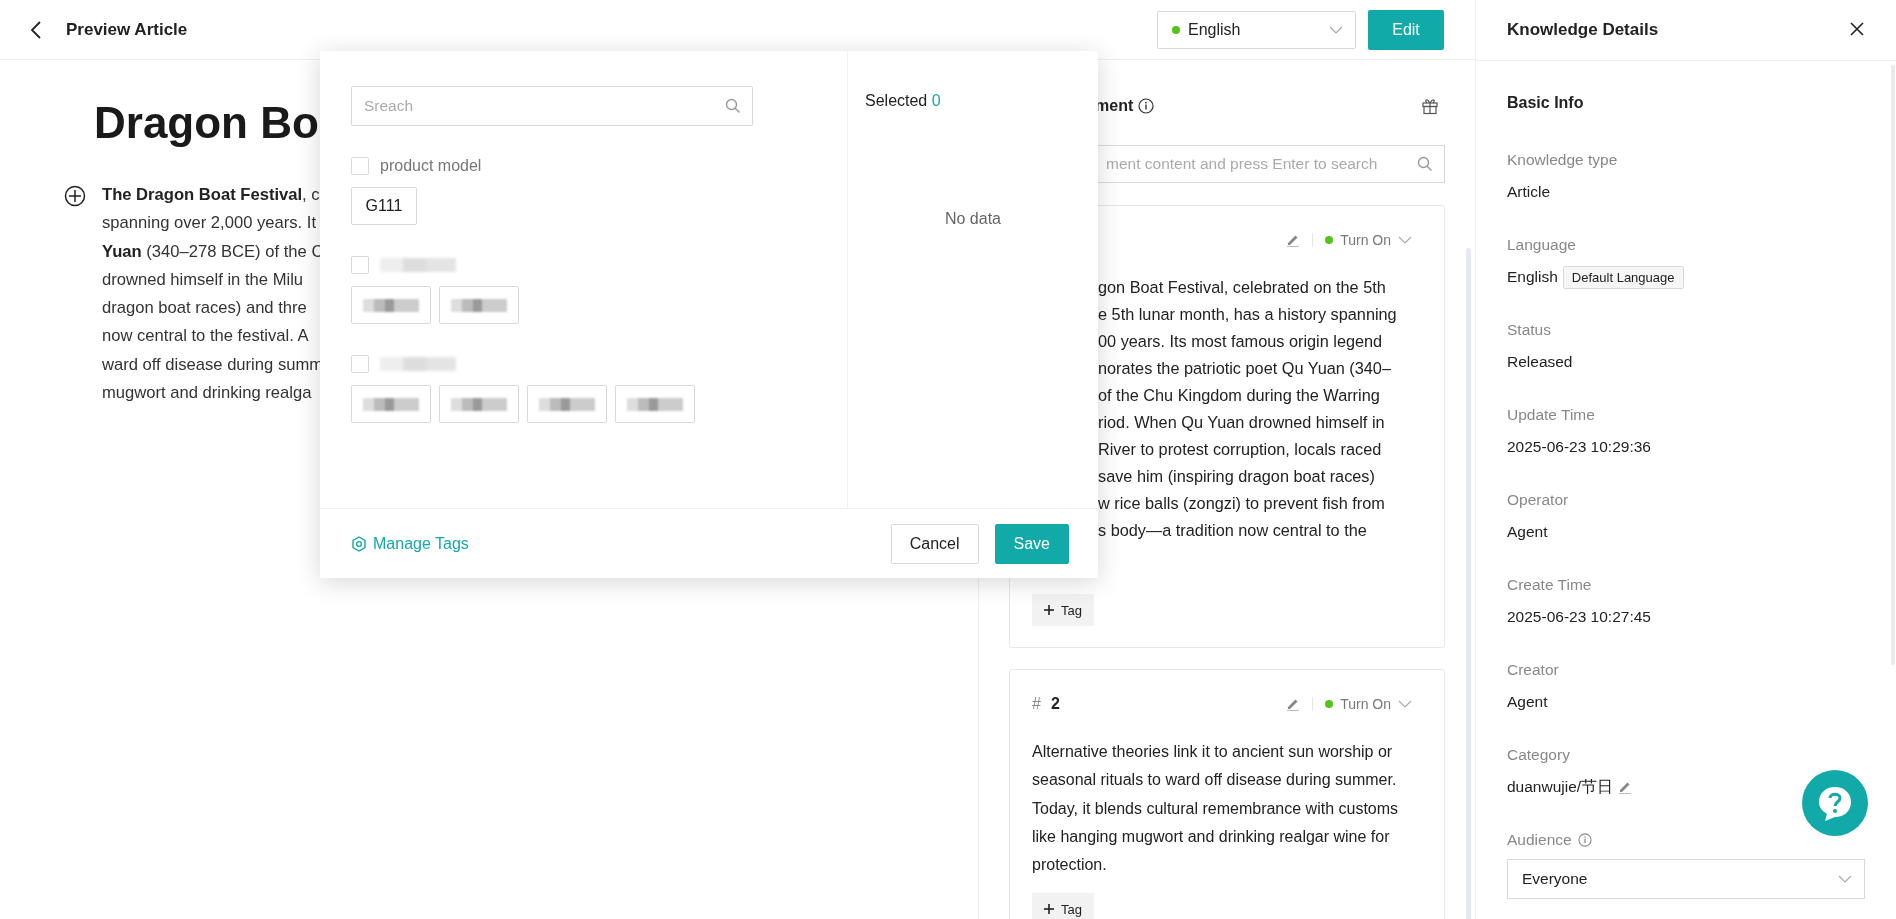 This screenshot has height=919, width=1896. I want to click on empty-text: No data, so click(972, 219).